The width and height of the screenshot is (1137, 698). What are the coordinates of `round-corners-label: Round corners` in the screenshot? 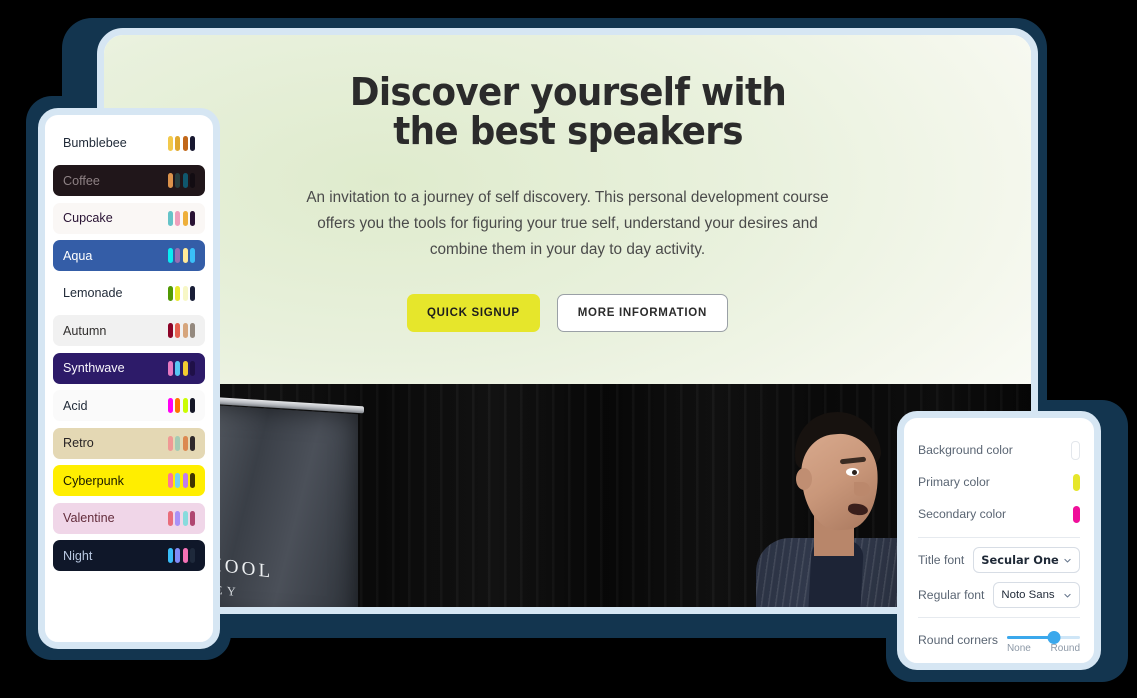 It's located at (958, 640).